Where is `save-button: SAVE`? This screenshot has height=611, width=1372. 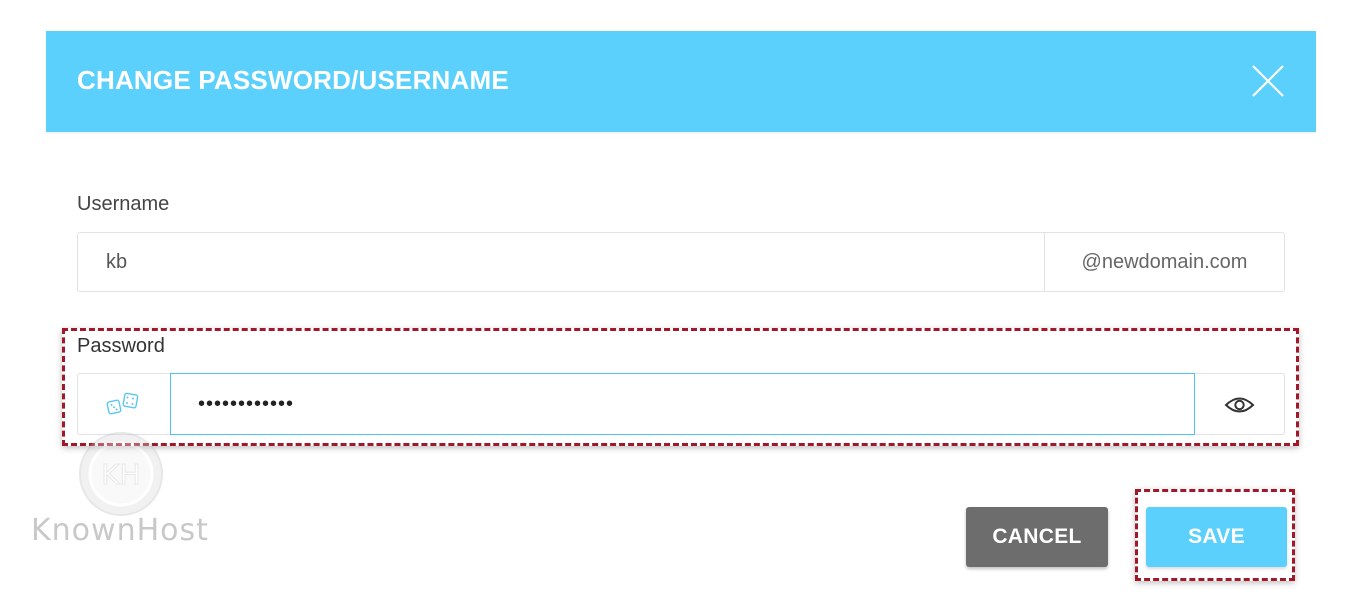 save-button: SAVE is located at coordinates (1216, 537).